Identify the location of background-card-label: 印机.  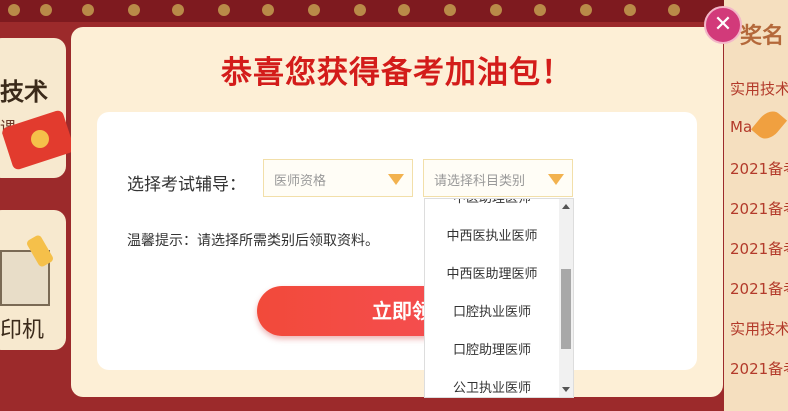
(22, 330).